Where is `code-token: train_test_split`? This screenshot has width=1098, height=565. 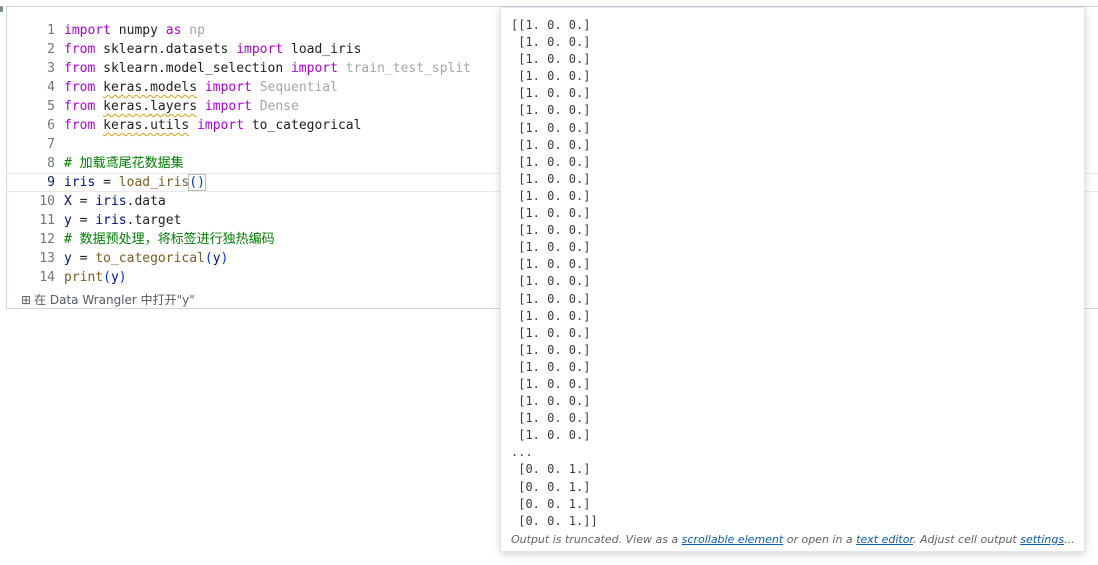 code-token: train_test_split is located at coordinates (408, 68).